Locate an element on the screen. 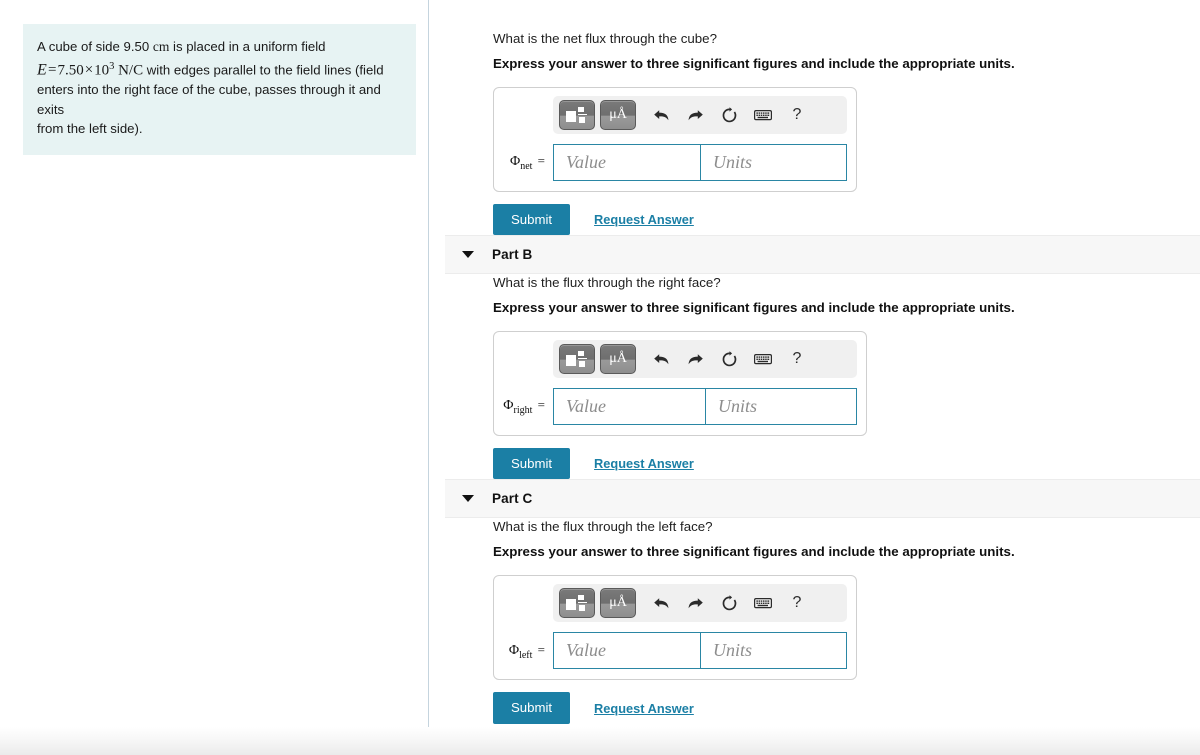 The width and height of the screenshot is (1200, 755). equals-sign: = is located at coordinates (52, 69).